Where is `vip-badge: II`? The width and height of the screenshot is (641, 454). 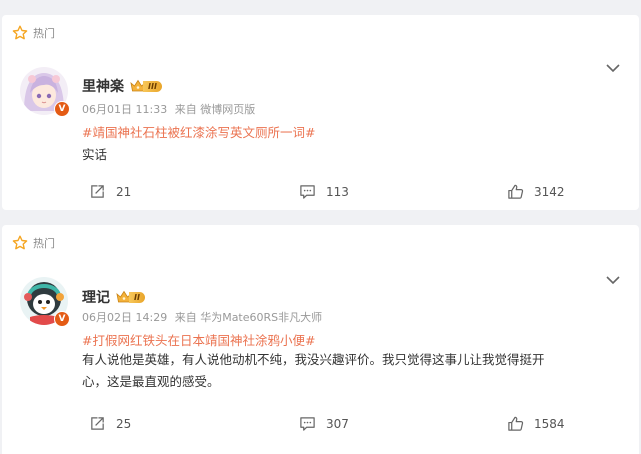
vip-badge: II is located at coordinates (130, 297).